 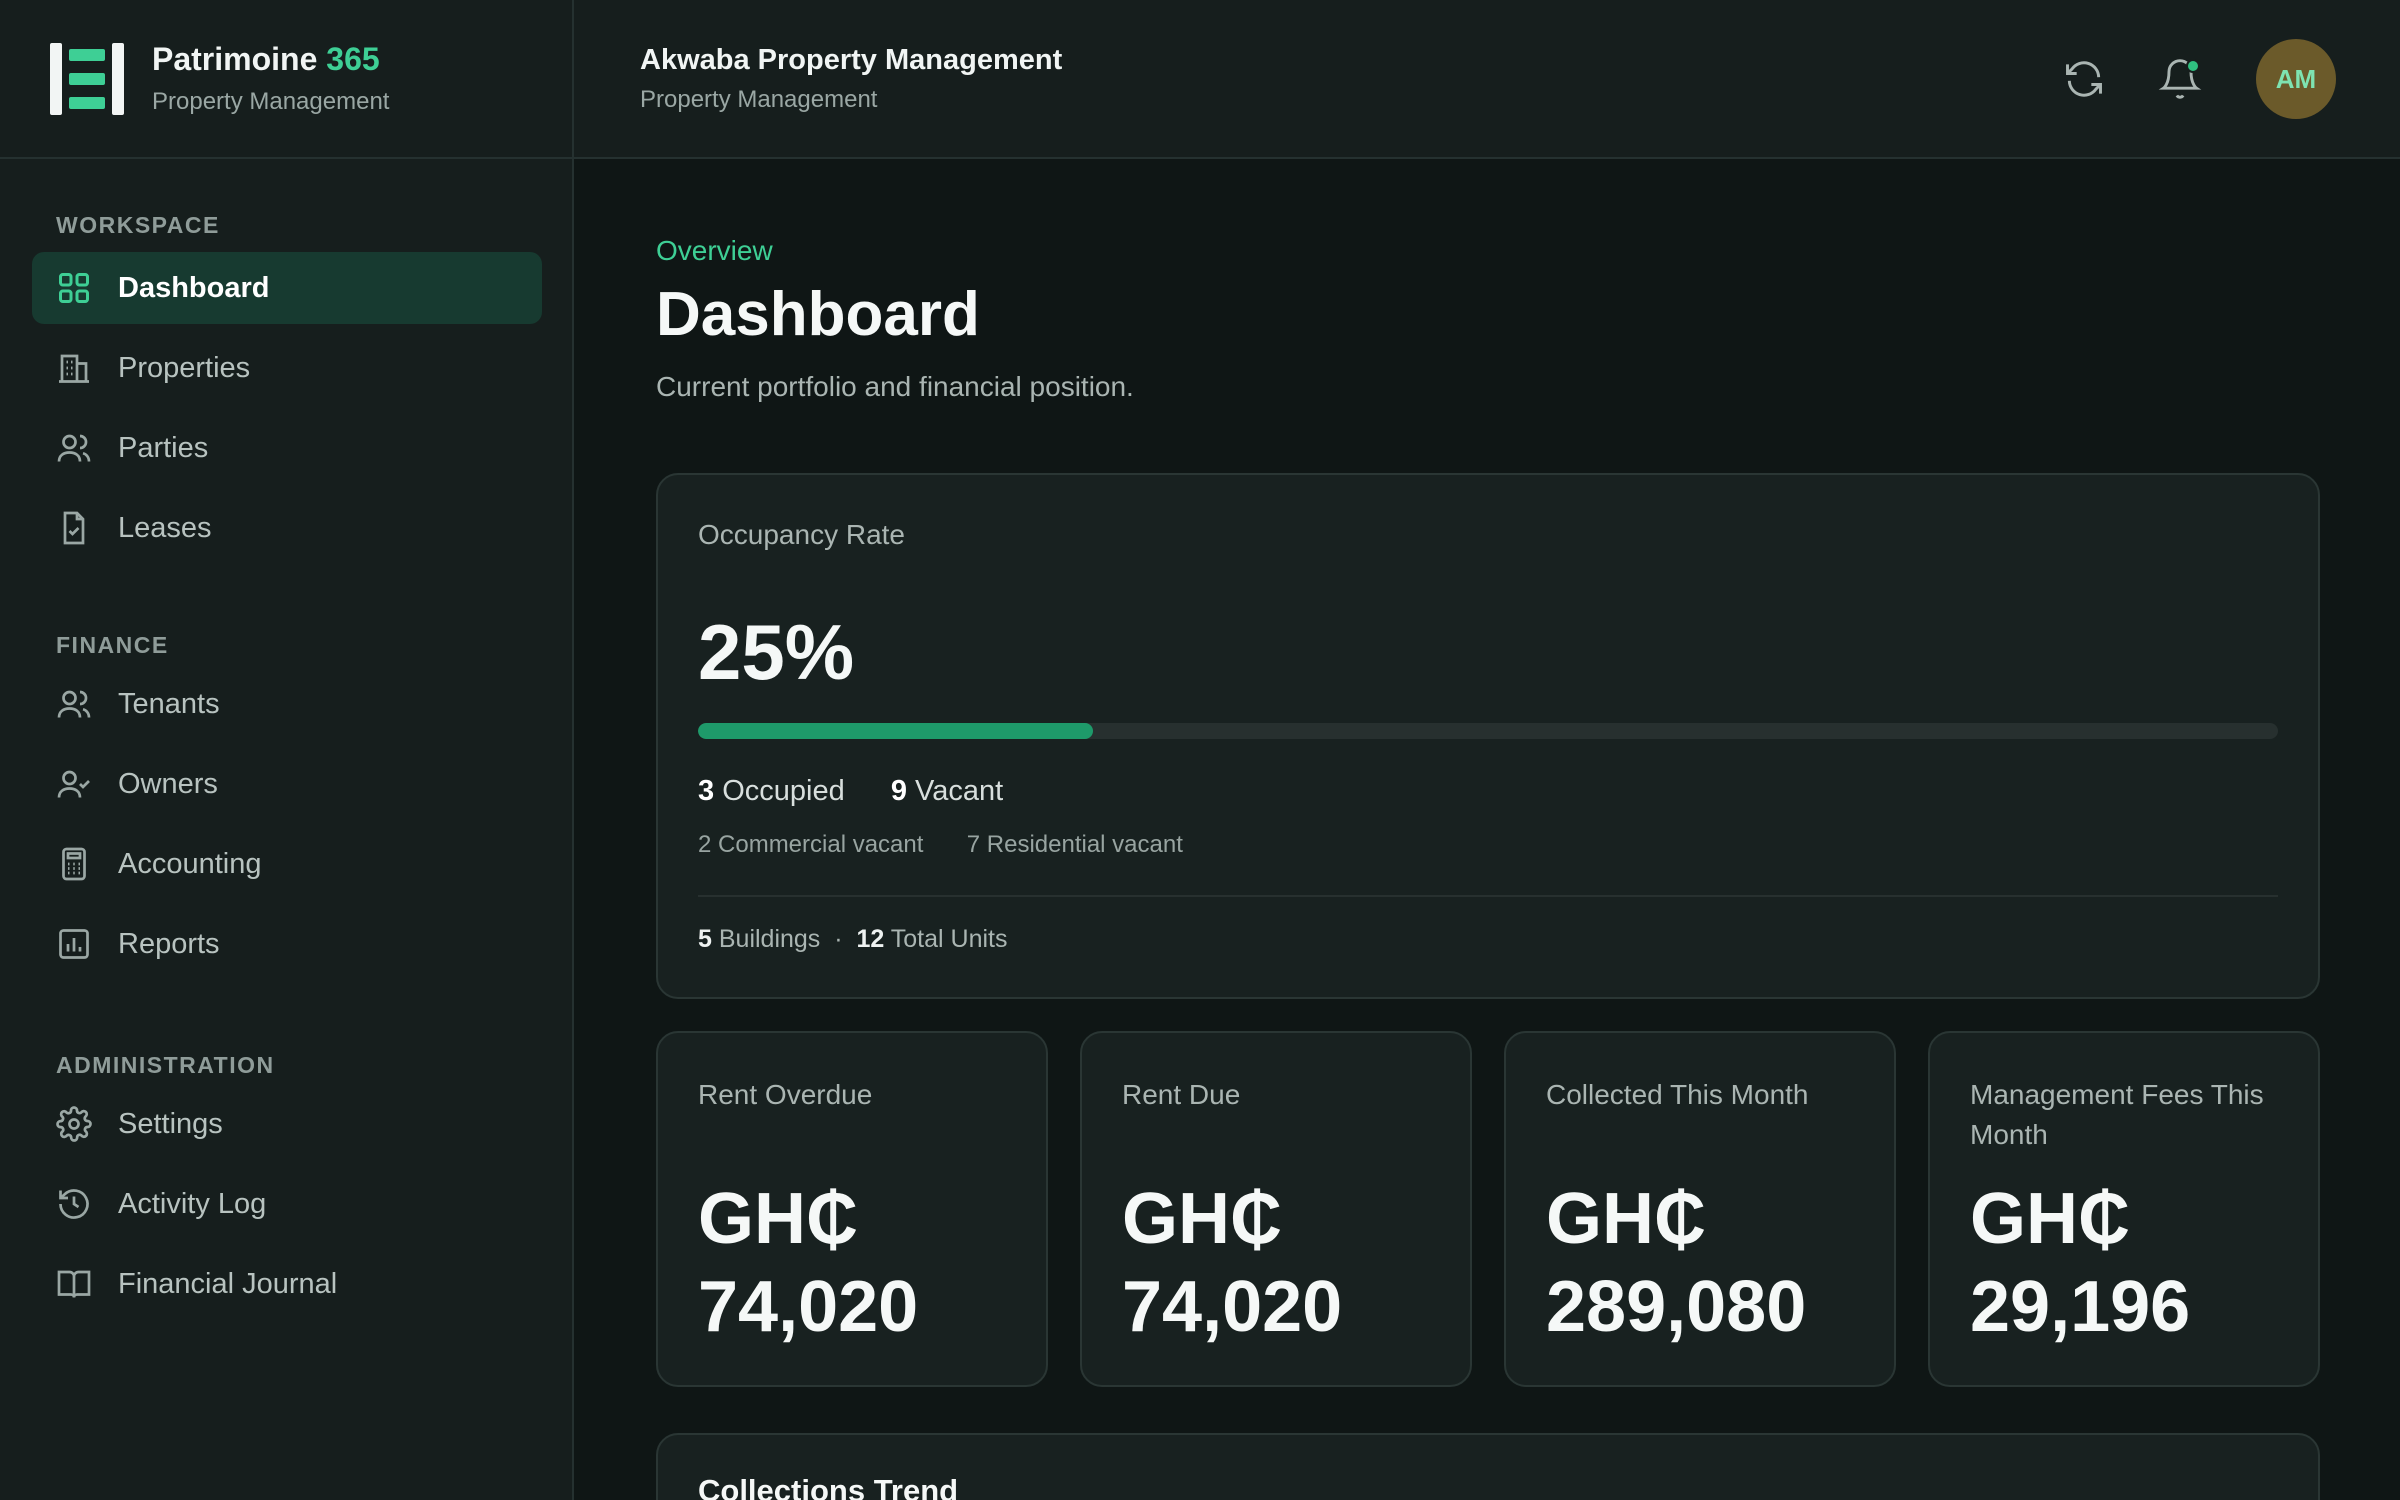 I want to click on occupancy-progress, so click(x=1488, y=731).